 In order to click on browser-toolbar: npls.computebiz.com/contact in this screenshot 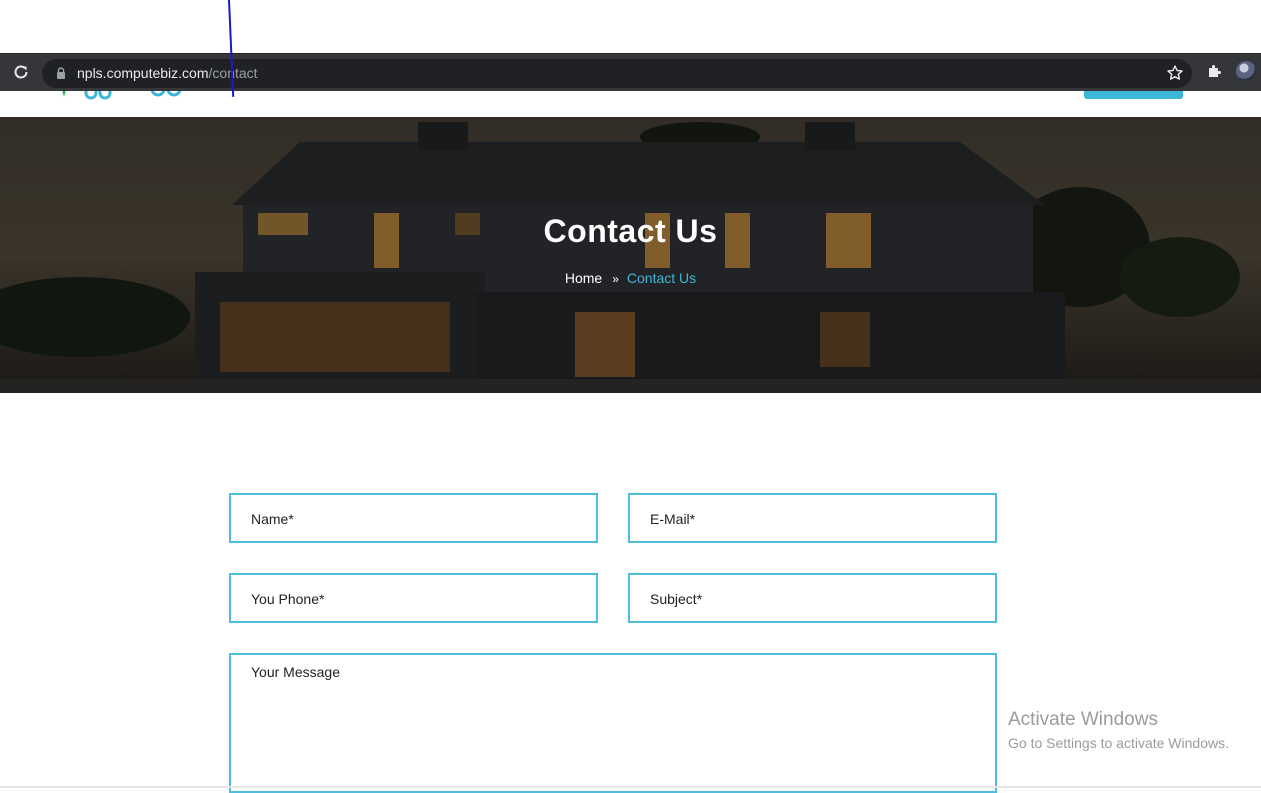, I will do `click(630, 72)`.